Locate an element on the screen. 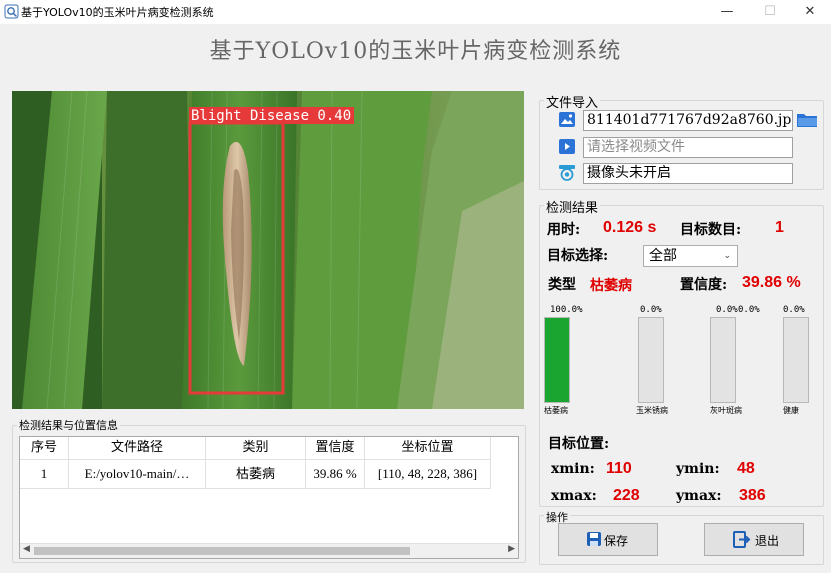 The image size is (831, 573). time-label: 用时: is located at coordinates (564, 230).